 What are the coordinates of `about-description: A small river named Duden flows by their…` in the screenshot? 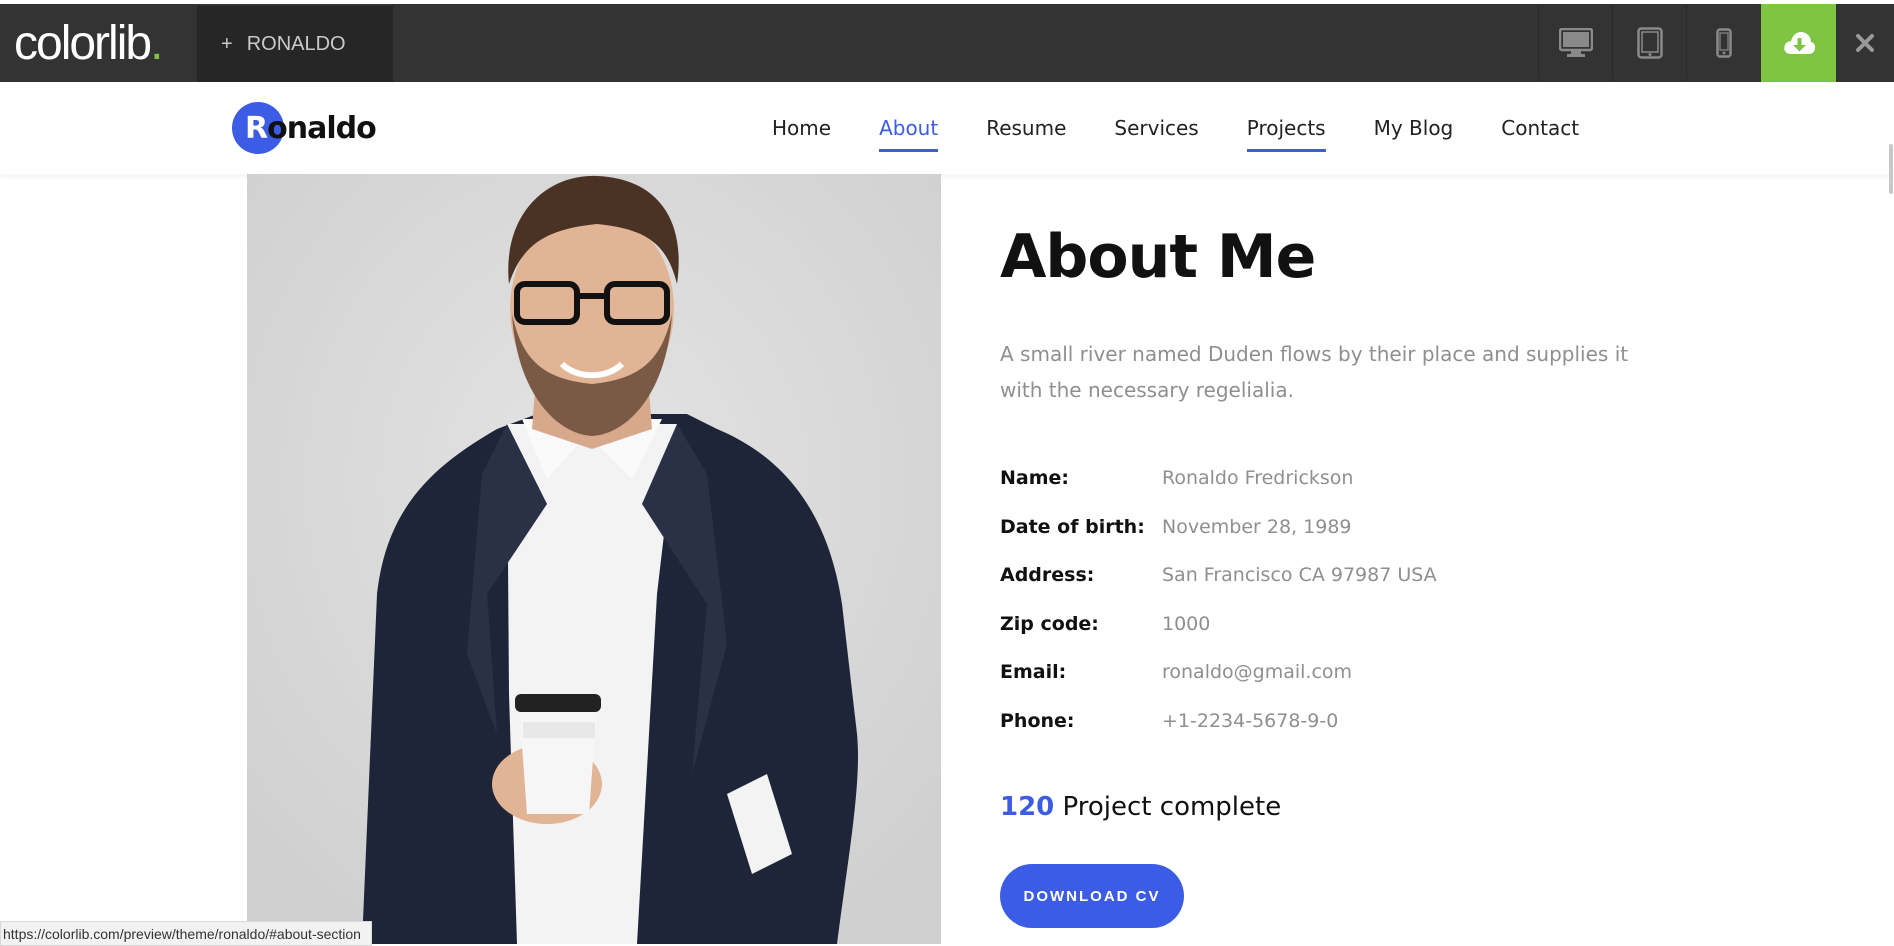 It's located at (1314, 372).